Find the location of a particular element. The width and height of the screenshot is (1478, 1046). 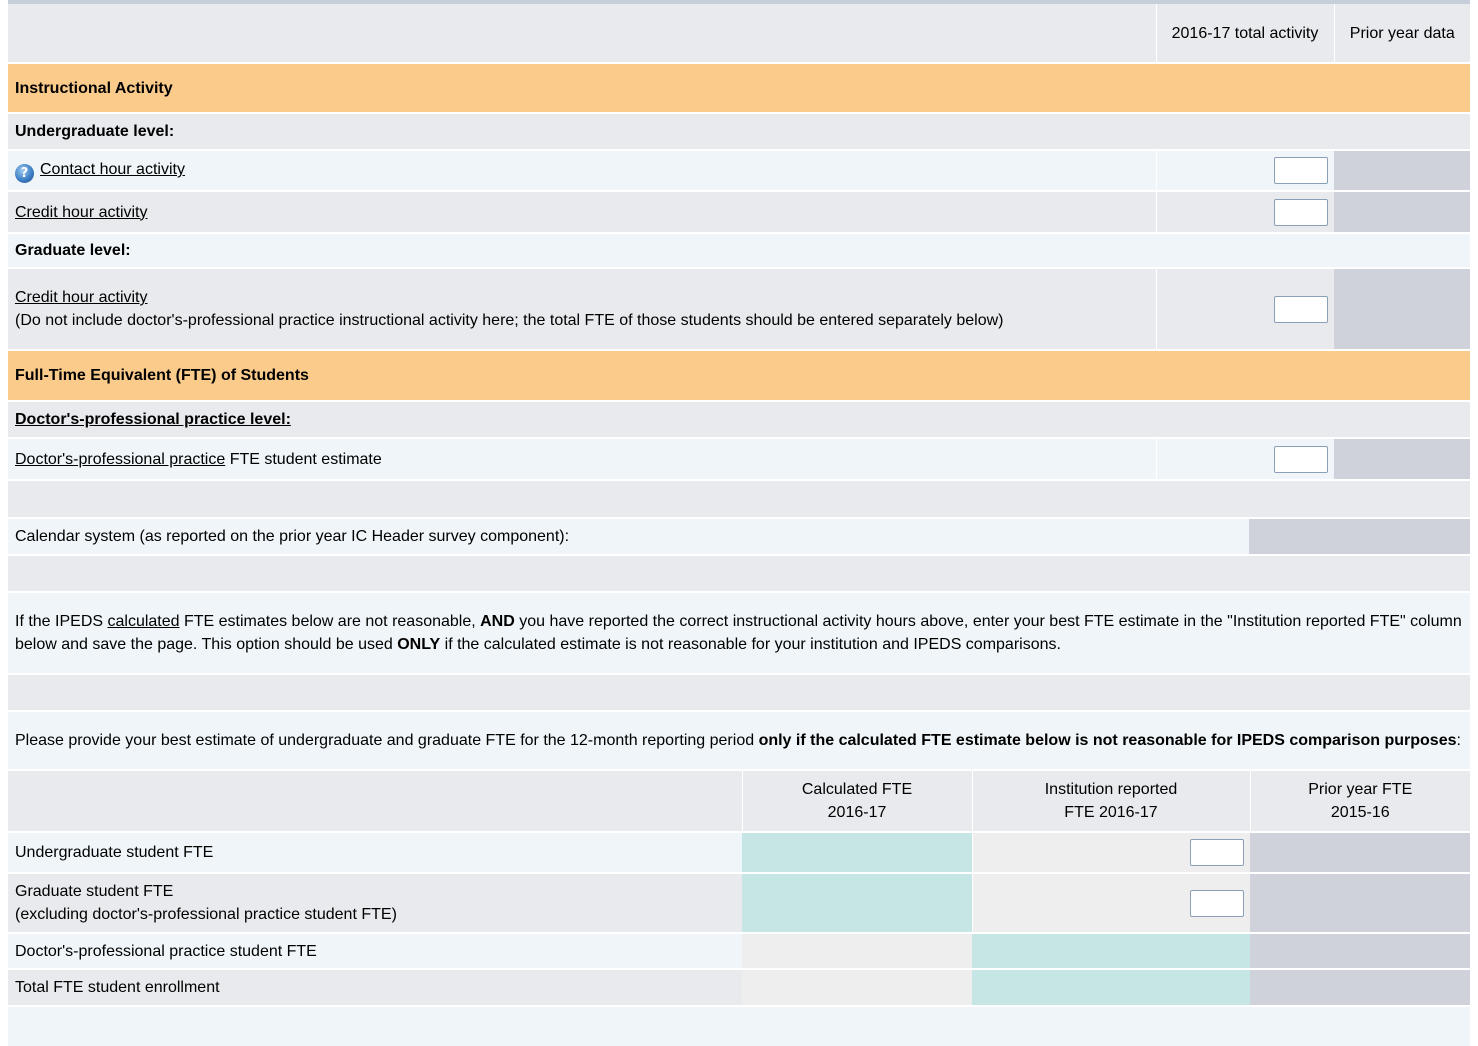

col-header-institution: Institution reported FTE 2016-17 is located at coordinates (1110, 801).